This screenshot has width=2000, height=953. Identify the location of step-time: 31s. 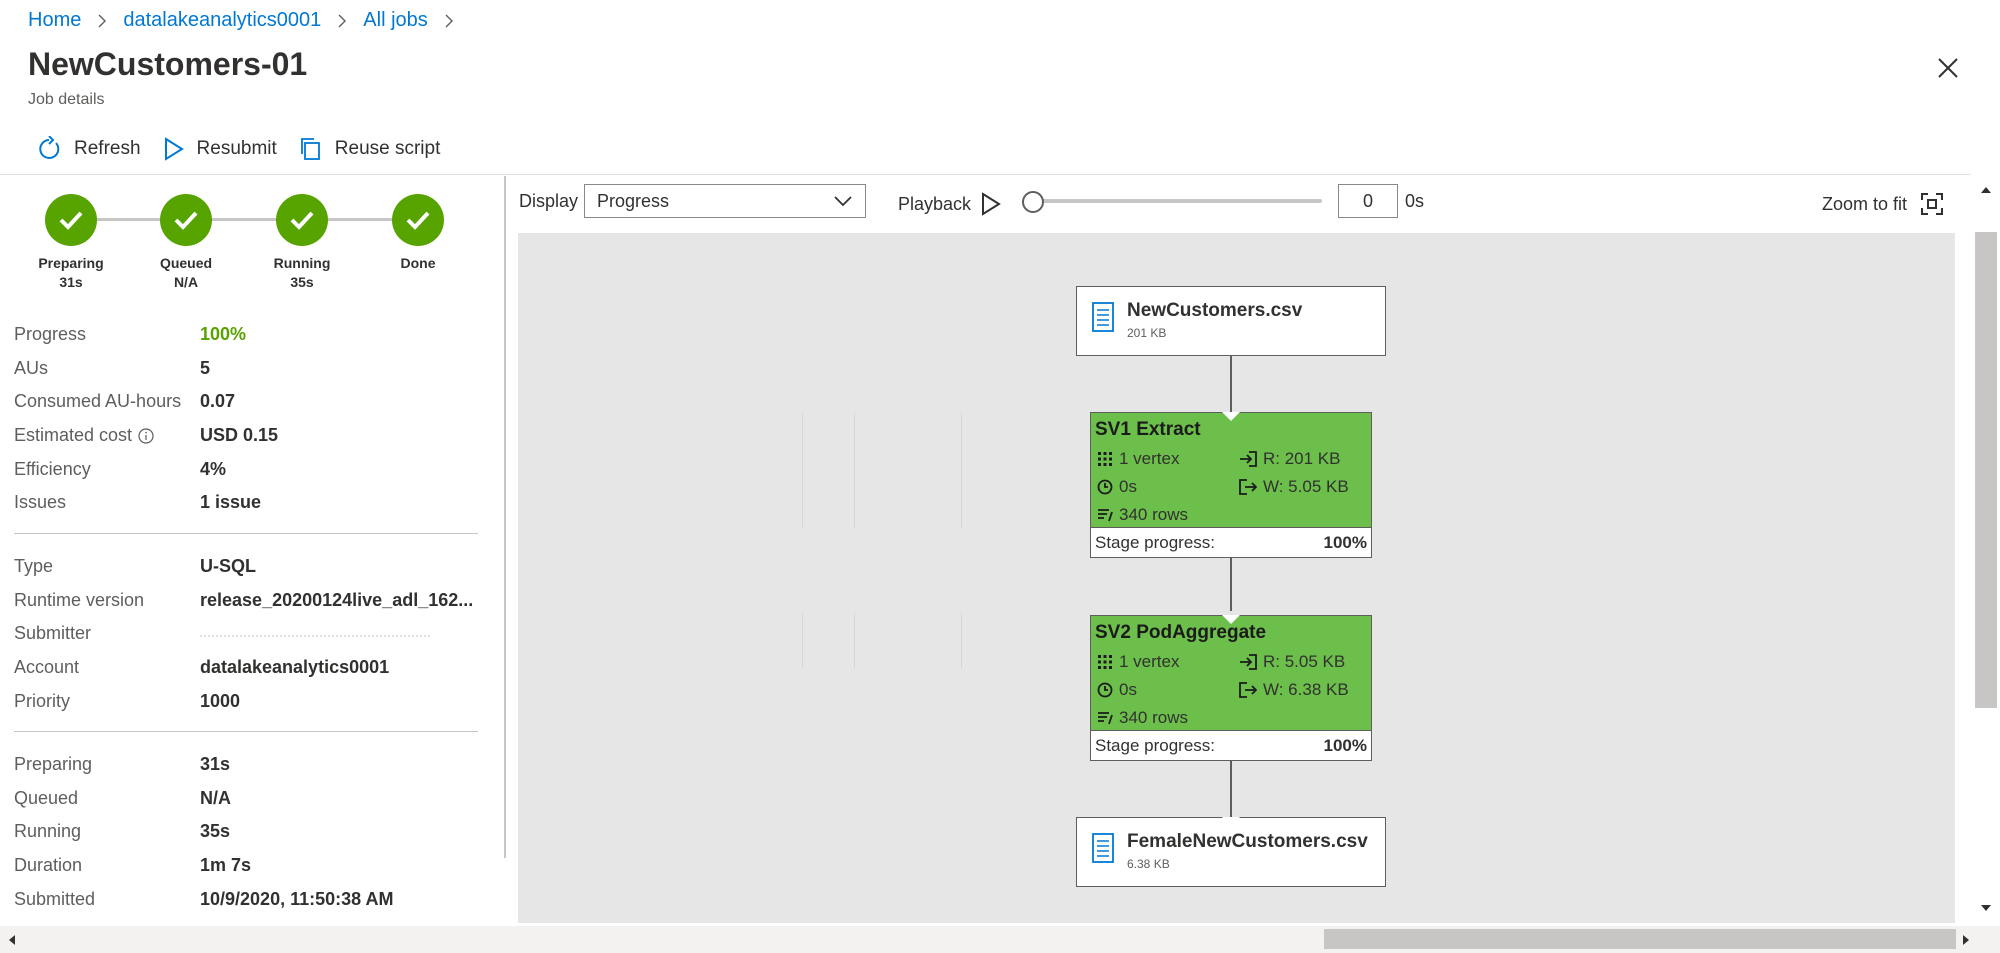
(71, 282).